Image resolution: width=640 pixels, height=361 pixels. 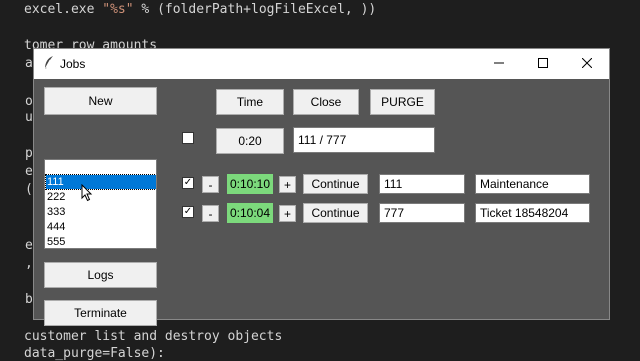 I want to click on feather-icon, so click(x=49, y=64).